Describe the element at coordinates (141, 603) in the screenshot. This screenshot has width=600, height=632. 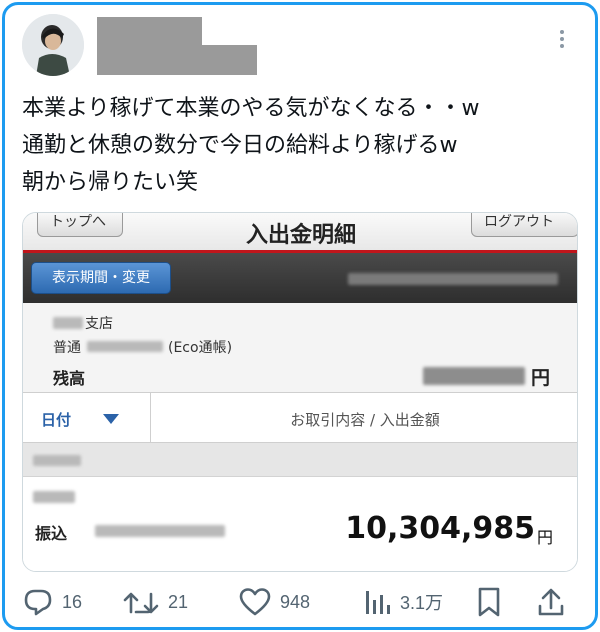
I see `retweet-icon` at that location.